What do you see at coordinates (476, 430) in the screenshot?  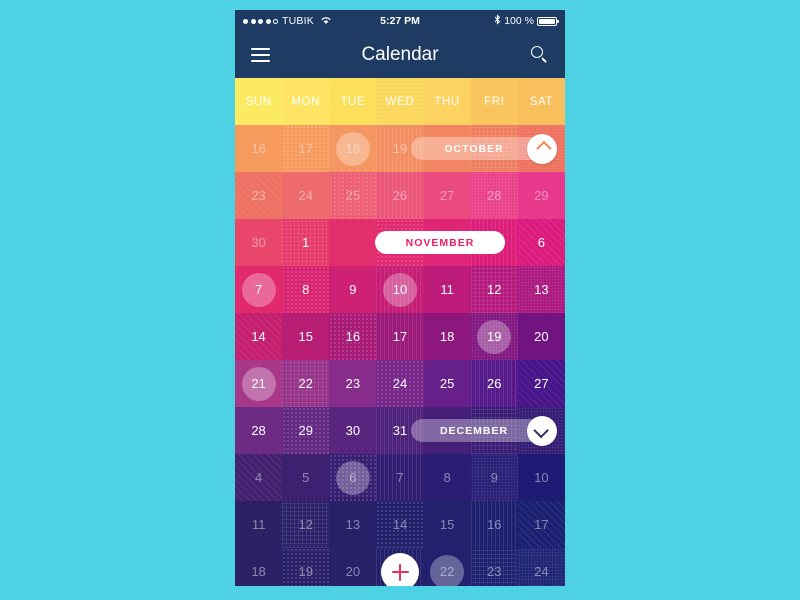 I see `december-pill-label: DECEMBER` at bounding box center [476, 430].